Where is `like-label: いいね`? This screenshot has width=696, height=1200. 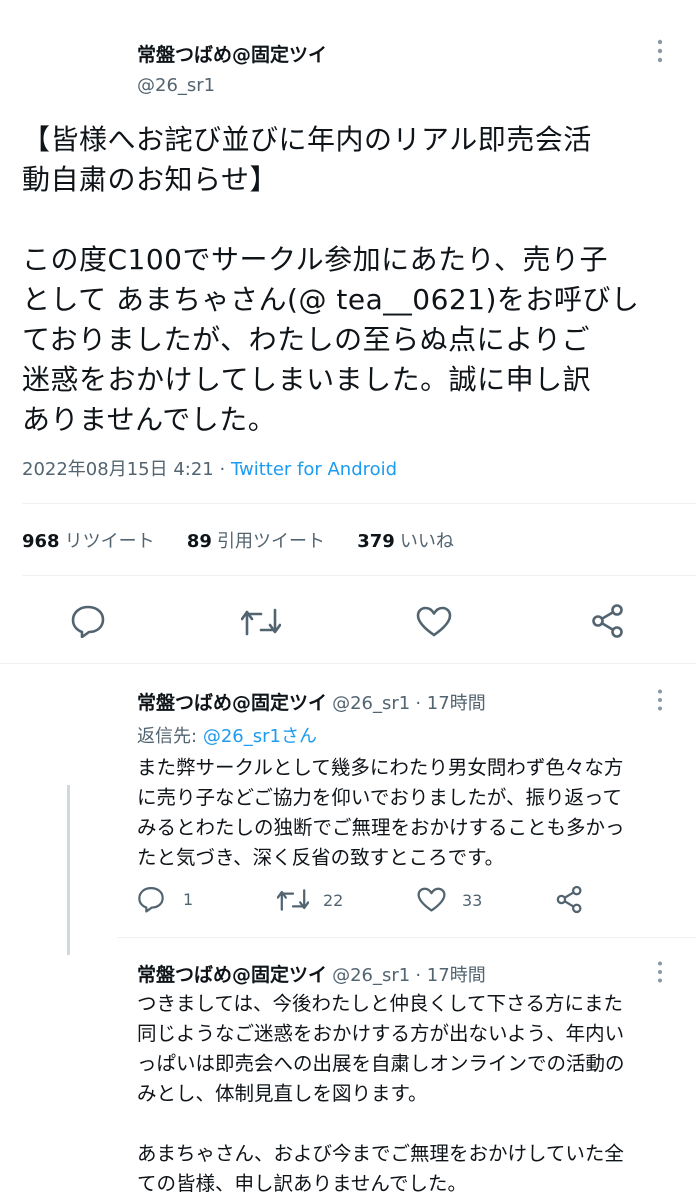
like-label: いいね is located at coordinates (426, 541).